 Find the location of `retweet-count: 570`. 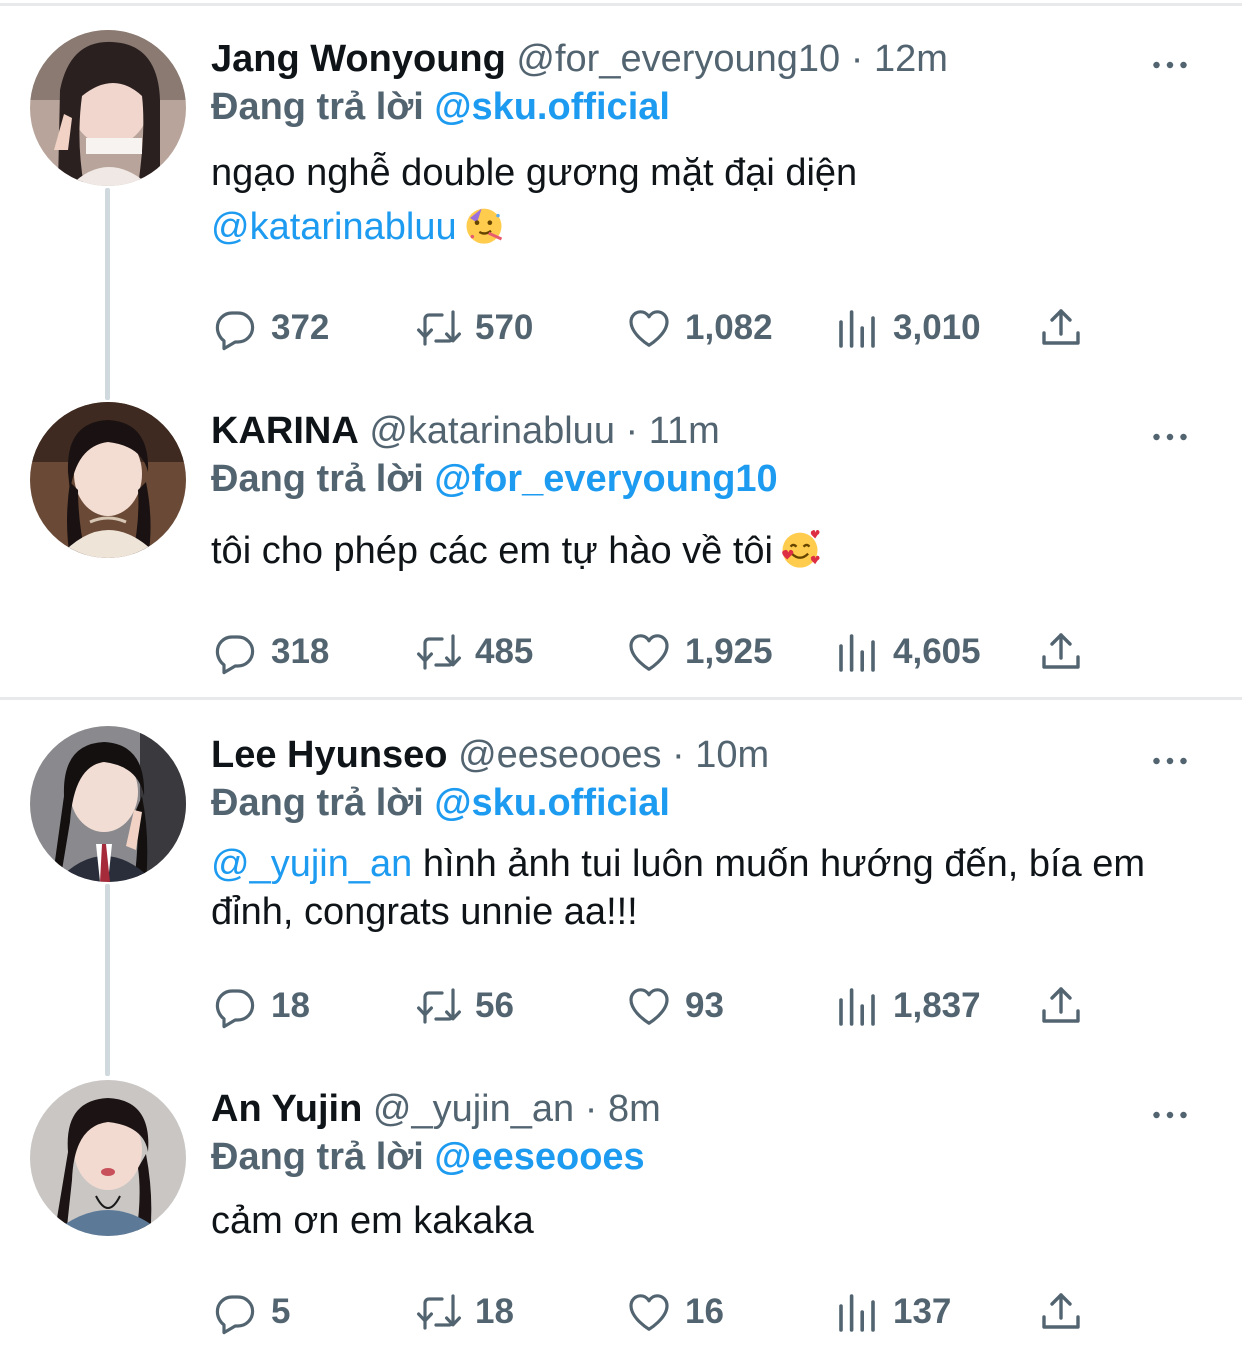

retweet-count: 570 is located at coordinates (504, 327).